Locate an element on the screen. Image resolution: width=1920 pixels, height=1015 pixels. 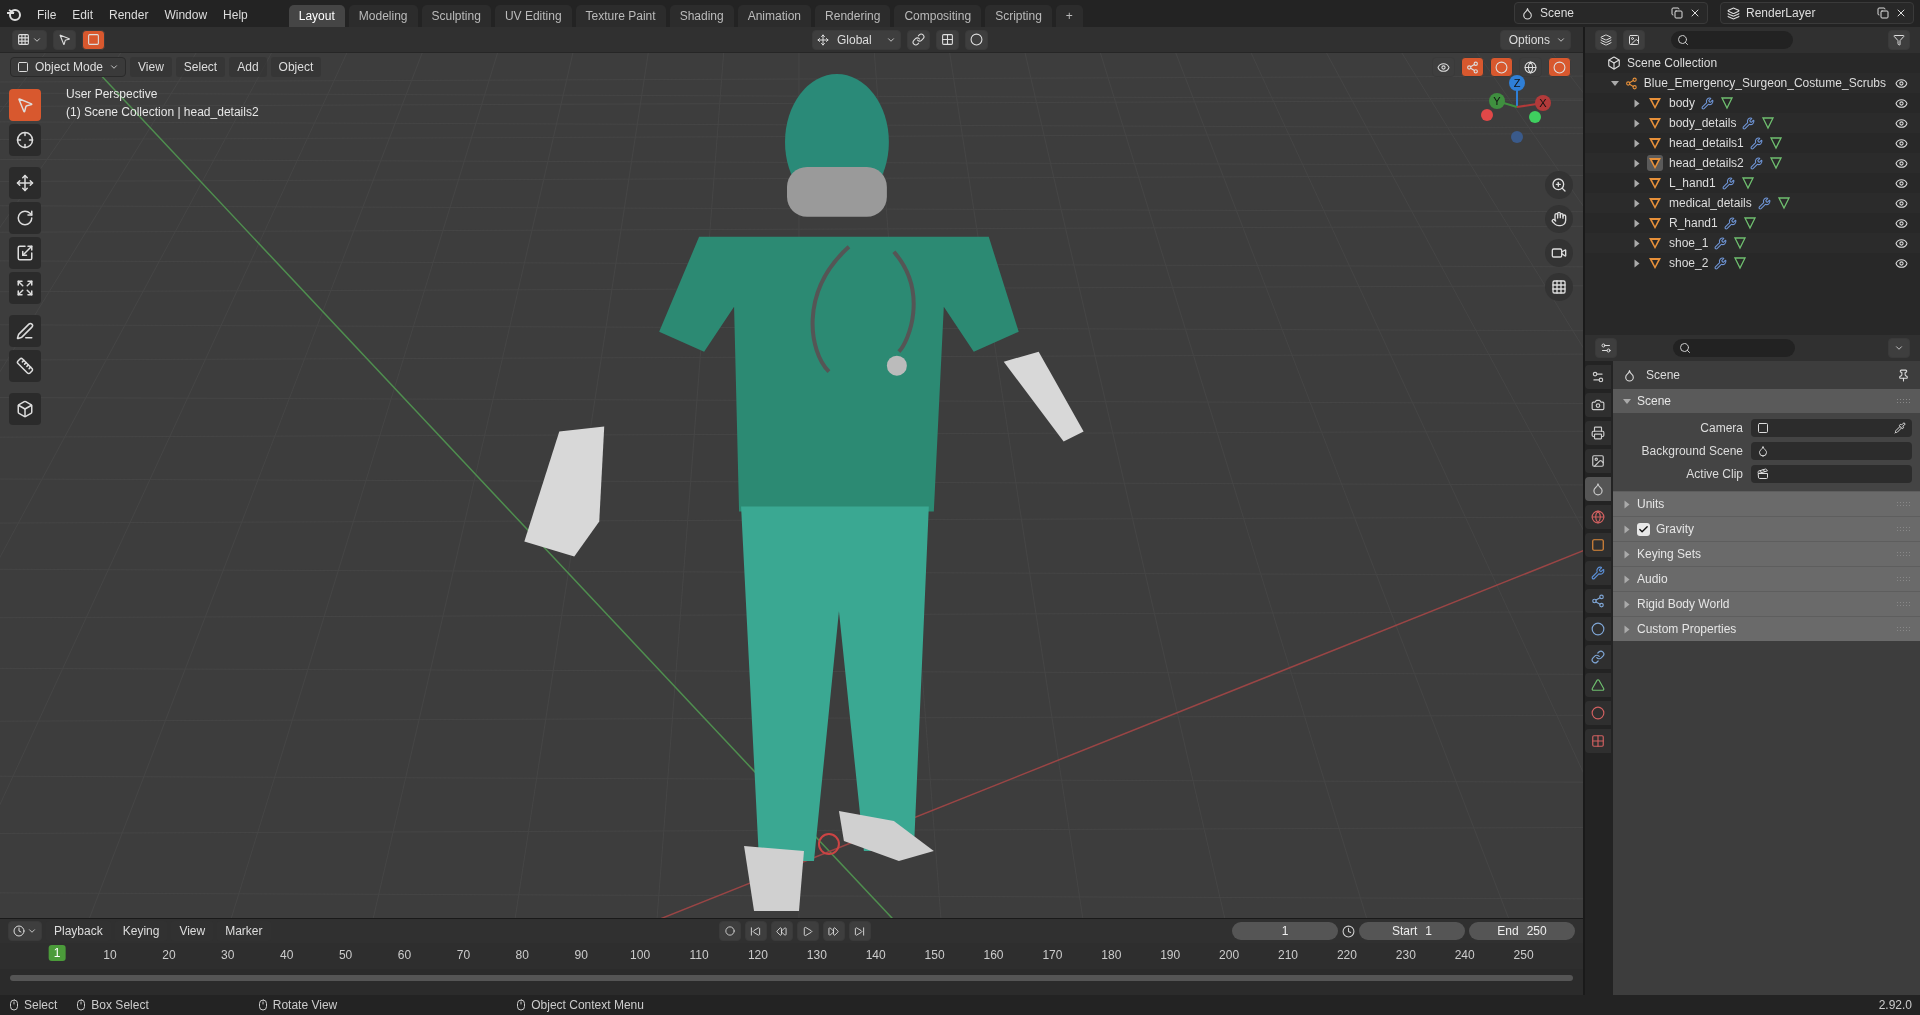
current-frame-field: 1 is located at coordinates (1285, 931).